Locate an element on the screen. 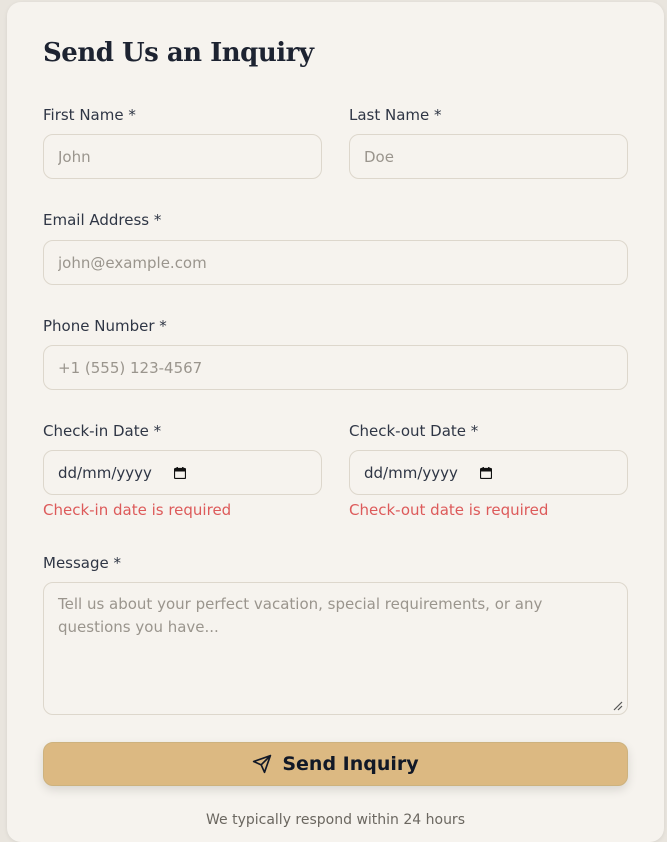  check-in-error: Check-in date is required is located at coordinates (137, 510).